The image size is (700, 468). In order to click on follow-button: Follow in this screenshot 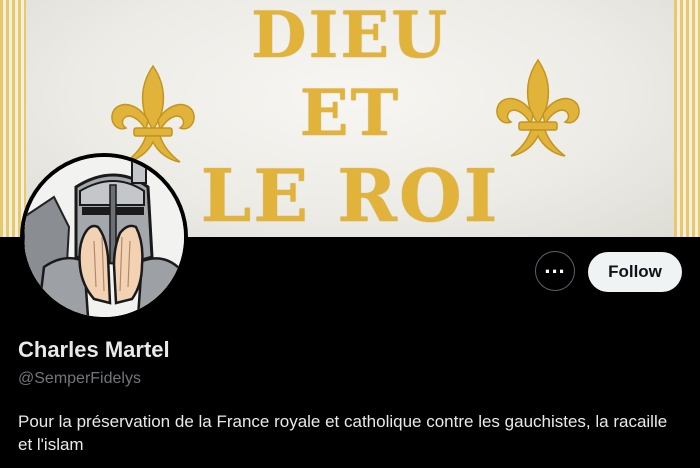, I will do `click(635, 272)`.